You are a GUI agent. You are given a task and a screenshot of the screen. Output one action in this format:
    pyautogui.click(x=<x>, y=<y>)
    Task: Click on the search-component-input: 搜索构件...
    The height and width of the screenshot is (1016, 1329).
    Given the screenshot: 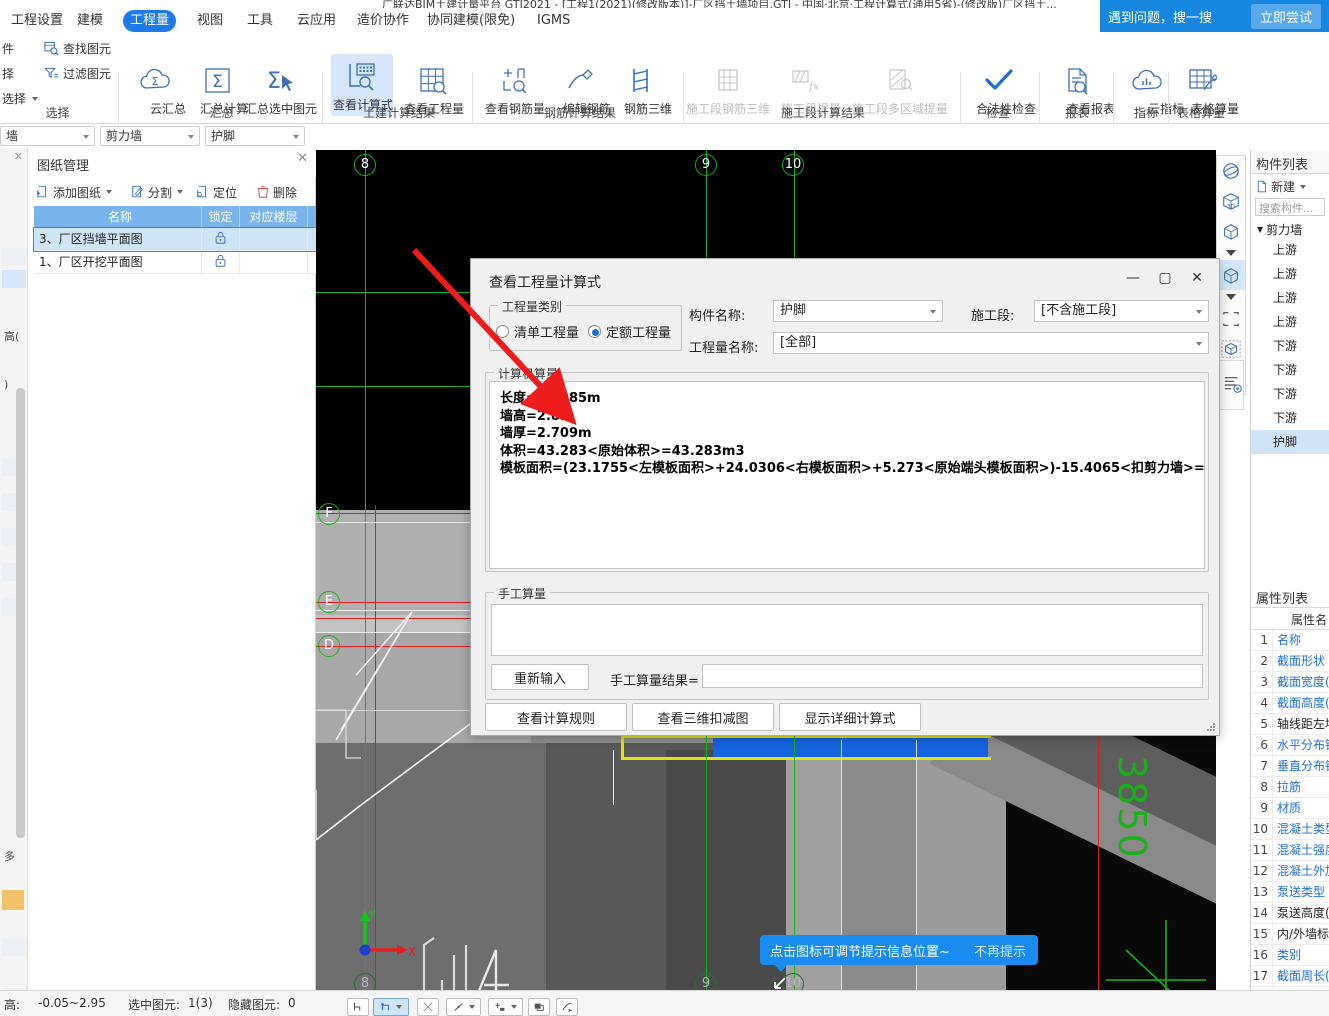 What is the action you would take?
    pyautogui.click(x=1290, y=207)
    